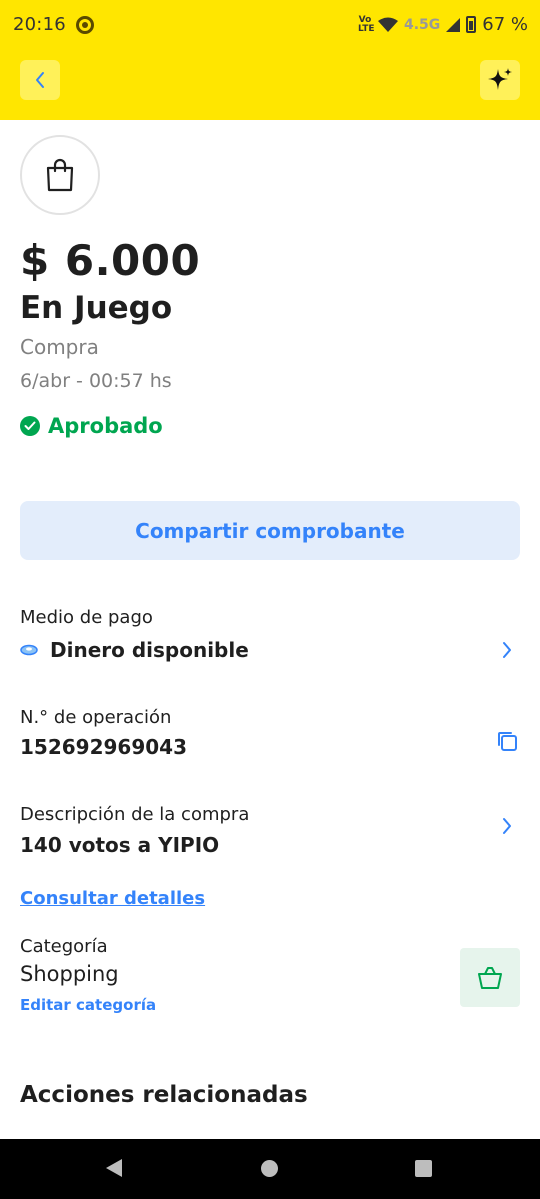 The width and height of the screenshot is (540, 1199). I want to click on operation-number-value: 152692969043, so click(103, 747).